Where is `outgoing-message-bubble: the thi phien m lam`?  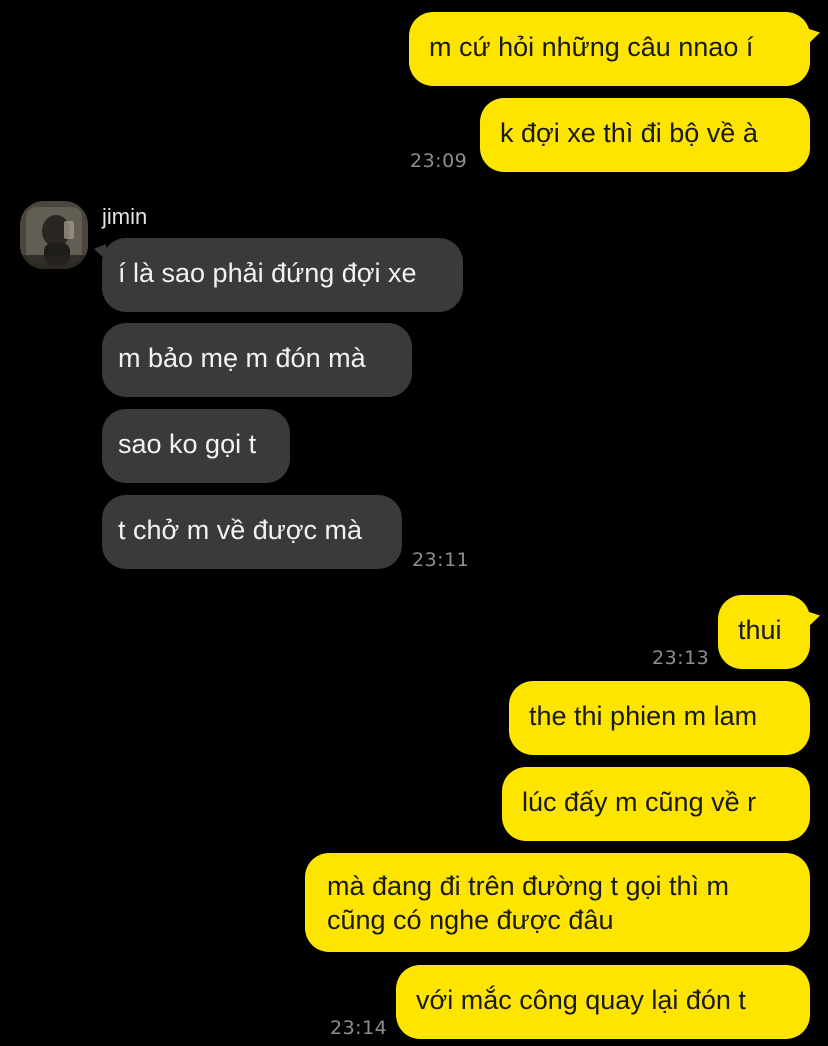
outgoing-message-bubble: the thi phien m lam is located at coordinates (659, 718).